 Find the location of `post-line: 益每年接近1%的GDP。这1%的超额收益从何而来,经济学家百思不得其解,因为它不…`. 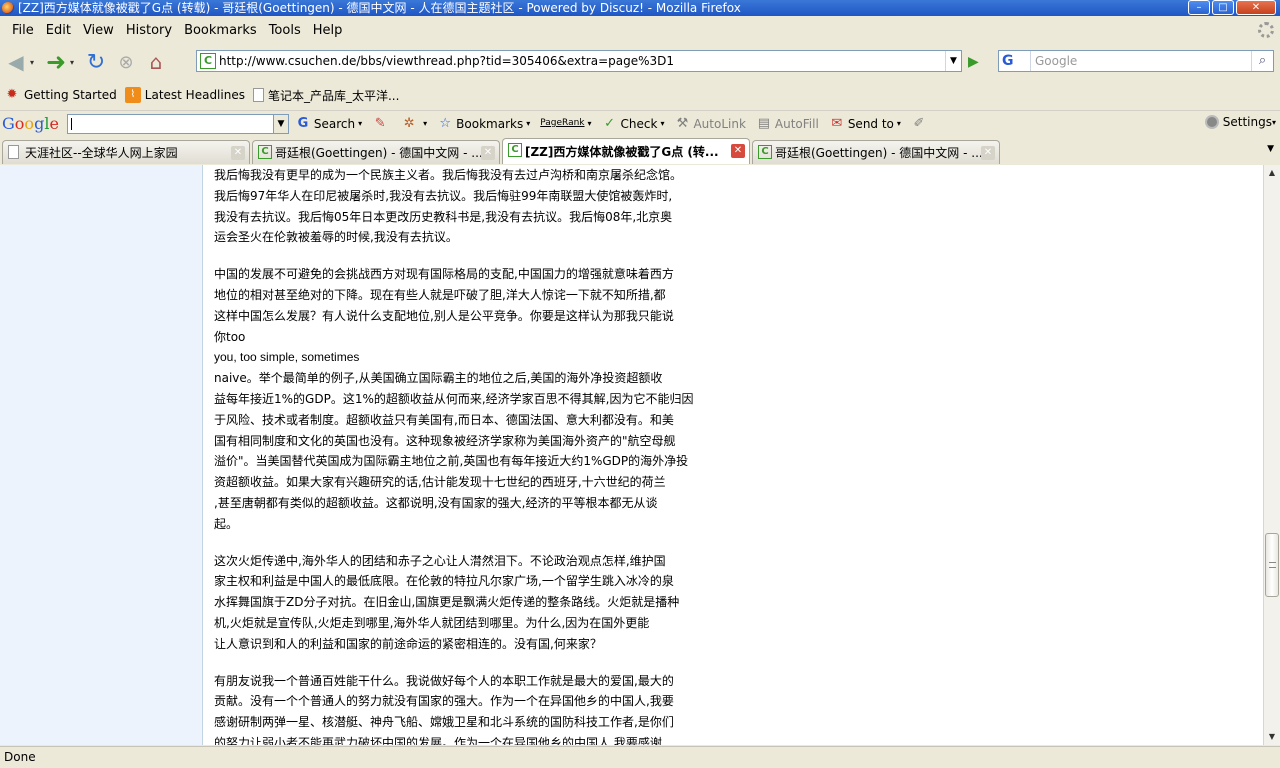

post-line: 益每年接近1%的GDP。这1%的超额收益从何而来,经济学家百思不得其解,因为它不… is located at coordinates (454, 398).